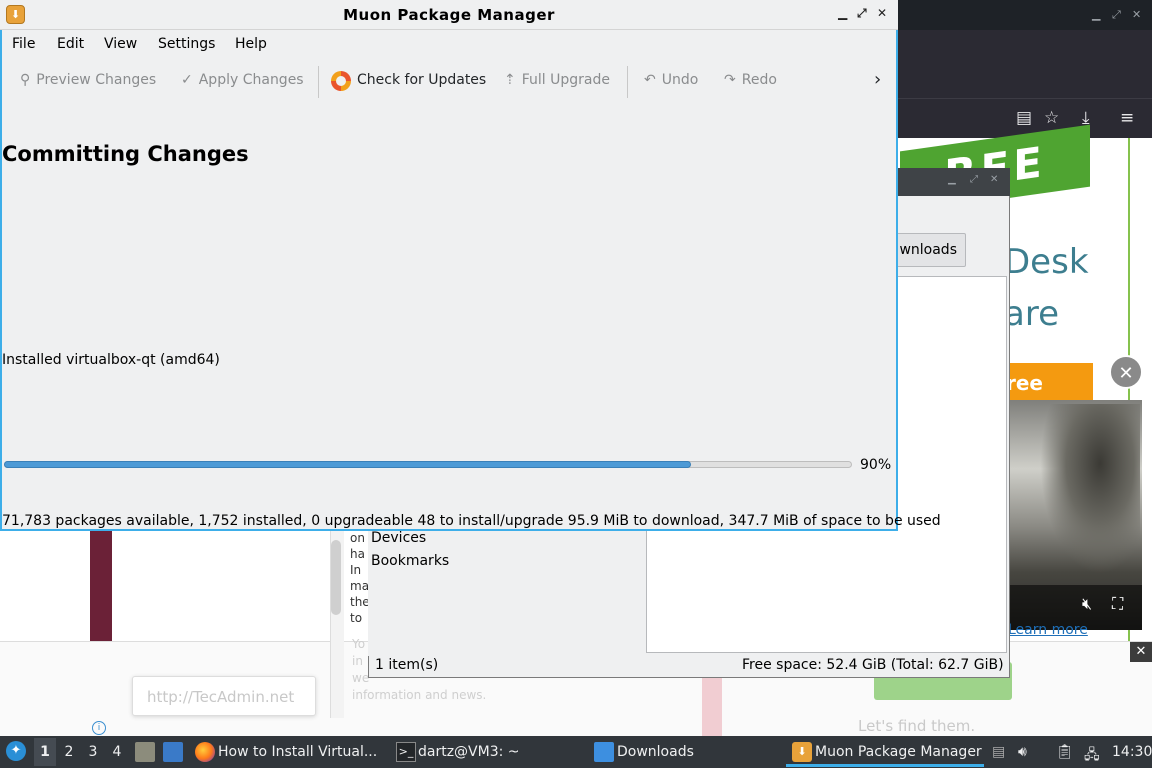 The height and width of the screenshot is (768, 1152). What do you see at coordinates (1127, 118) in the screenshot?
I see `hamburger-menu-icon: ≡` at bounding box center [1127, 118].